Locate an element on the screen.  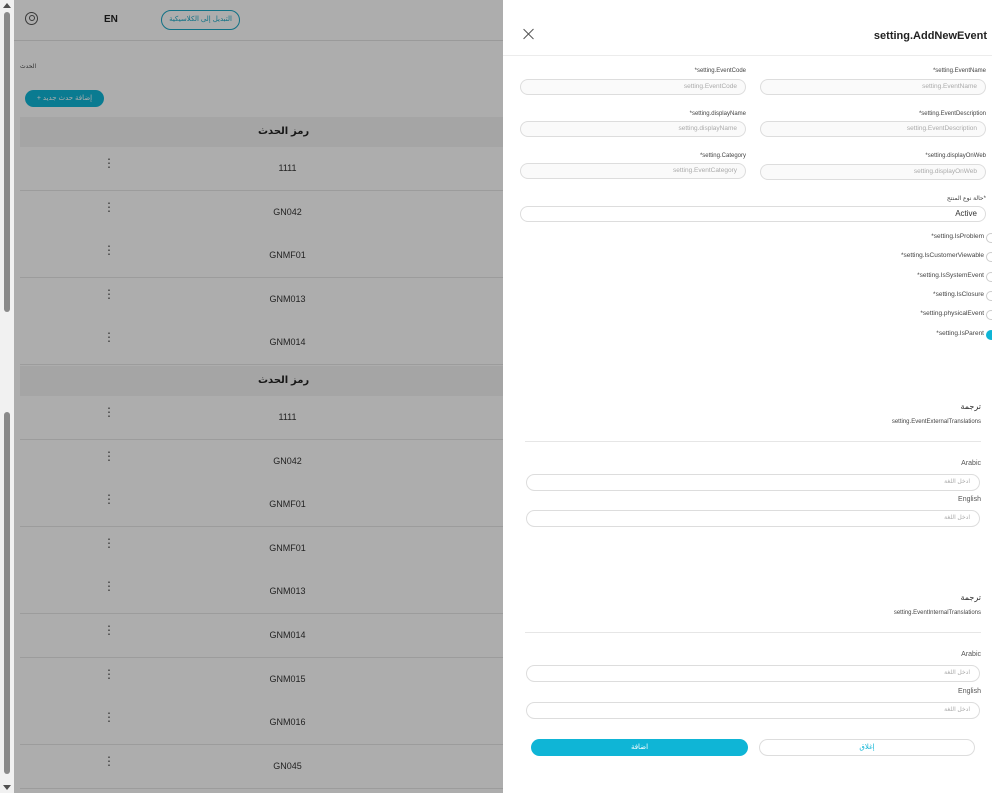
page-scrollbar is located at coordinates (7, 396).